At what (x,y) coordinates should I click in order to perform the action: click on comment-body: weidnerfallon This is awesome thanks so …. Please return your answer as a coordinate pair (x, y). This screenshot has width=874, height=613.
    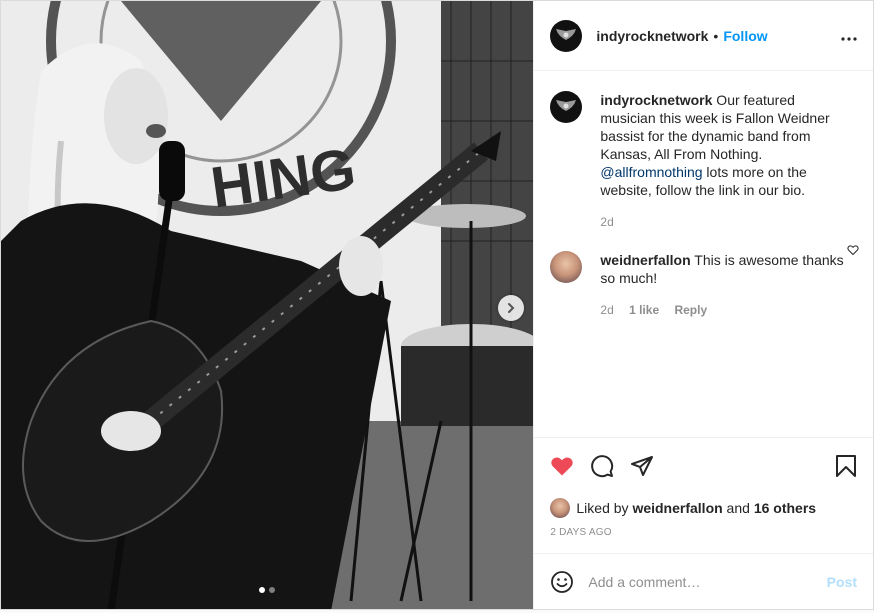
    Looking at the image, I should click on (726, 285).